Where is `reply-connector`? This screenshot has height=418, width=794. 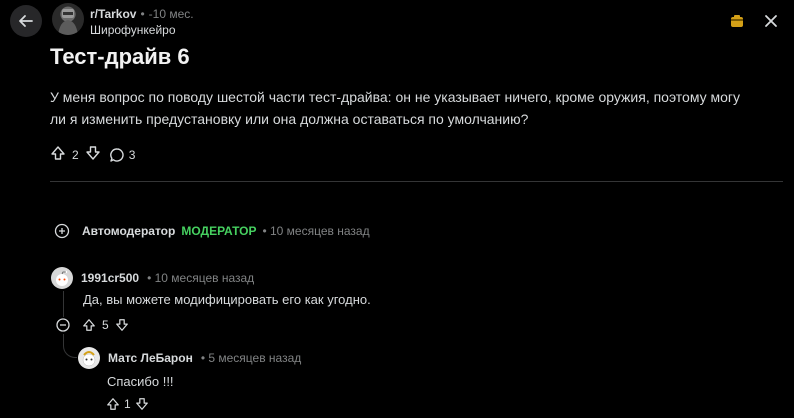 reply-connector is located at coordinates (70, 346).